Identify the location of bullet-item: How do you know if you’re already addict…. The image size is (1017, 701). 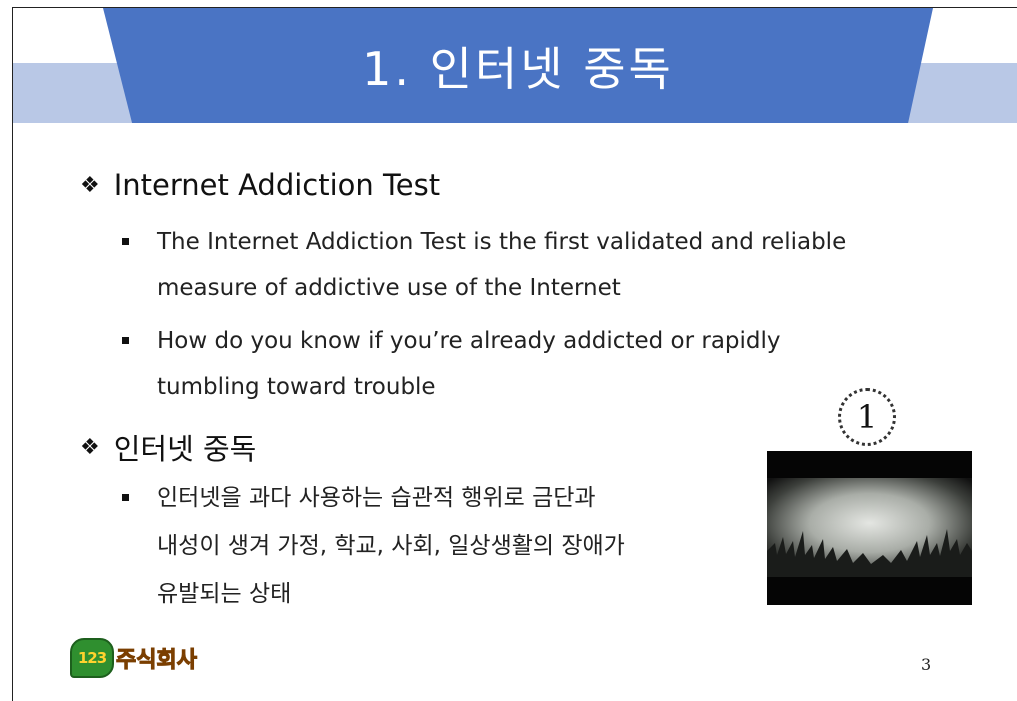
(512, 364).